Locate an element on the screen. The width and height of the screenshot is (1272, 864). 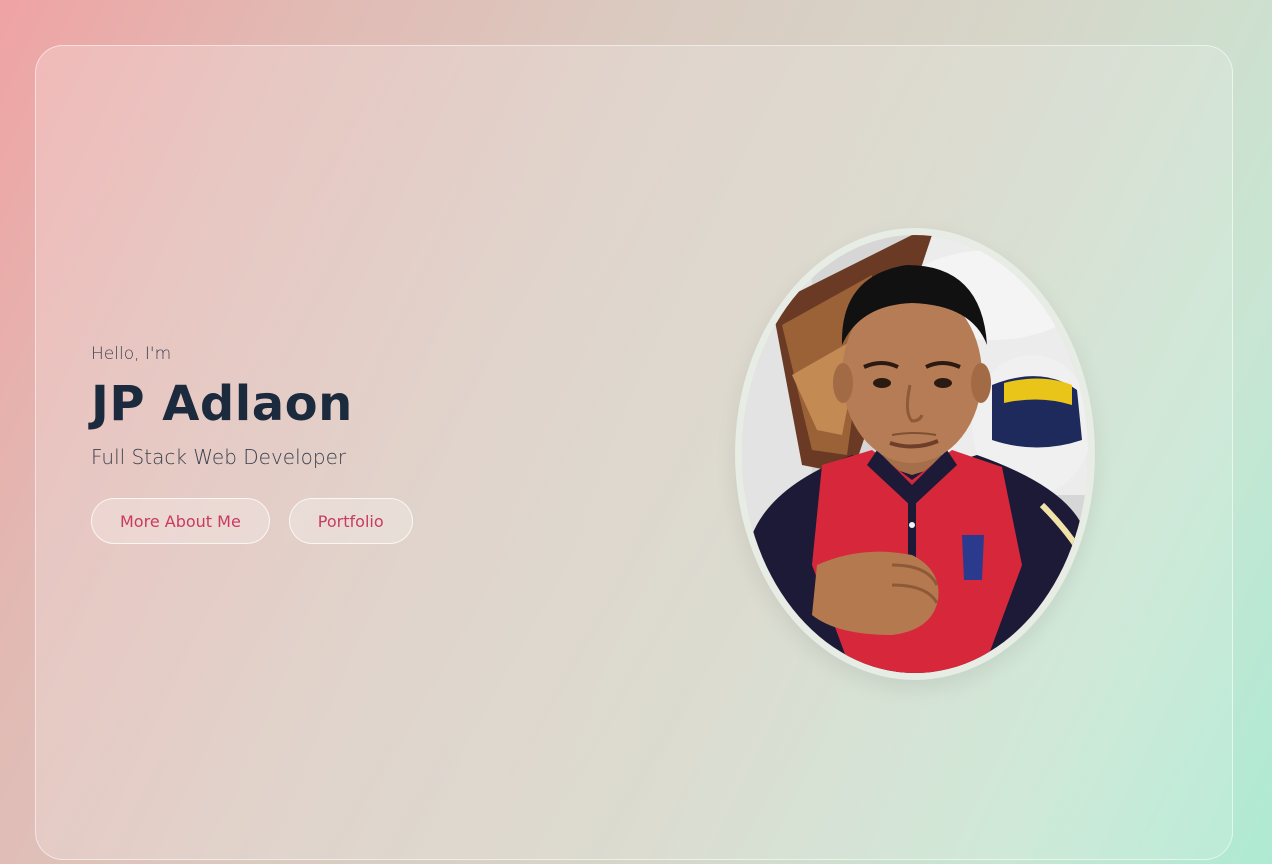
more-about-me-button: More About Me is located at coordinates (180, 521).